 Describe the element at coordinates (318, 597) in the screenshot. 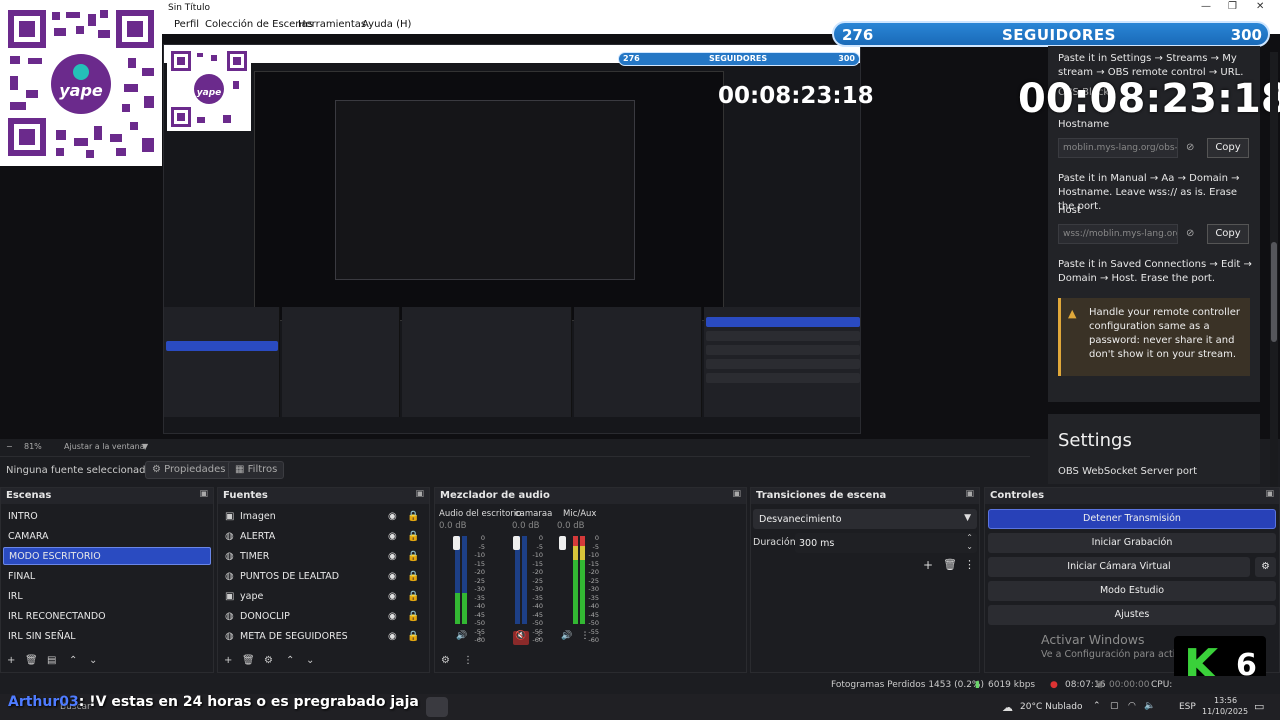

I see `source-row: ▣ yape ◉ 🔒` at that location.